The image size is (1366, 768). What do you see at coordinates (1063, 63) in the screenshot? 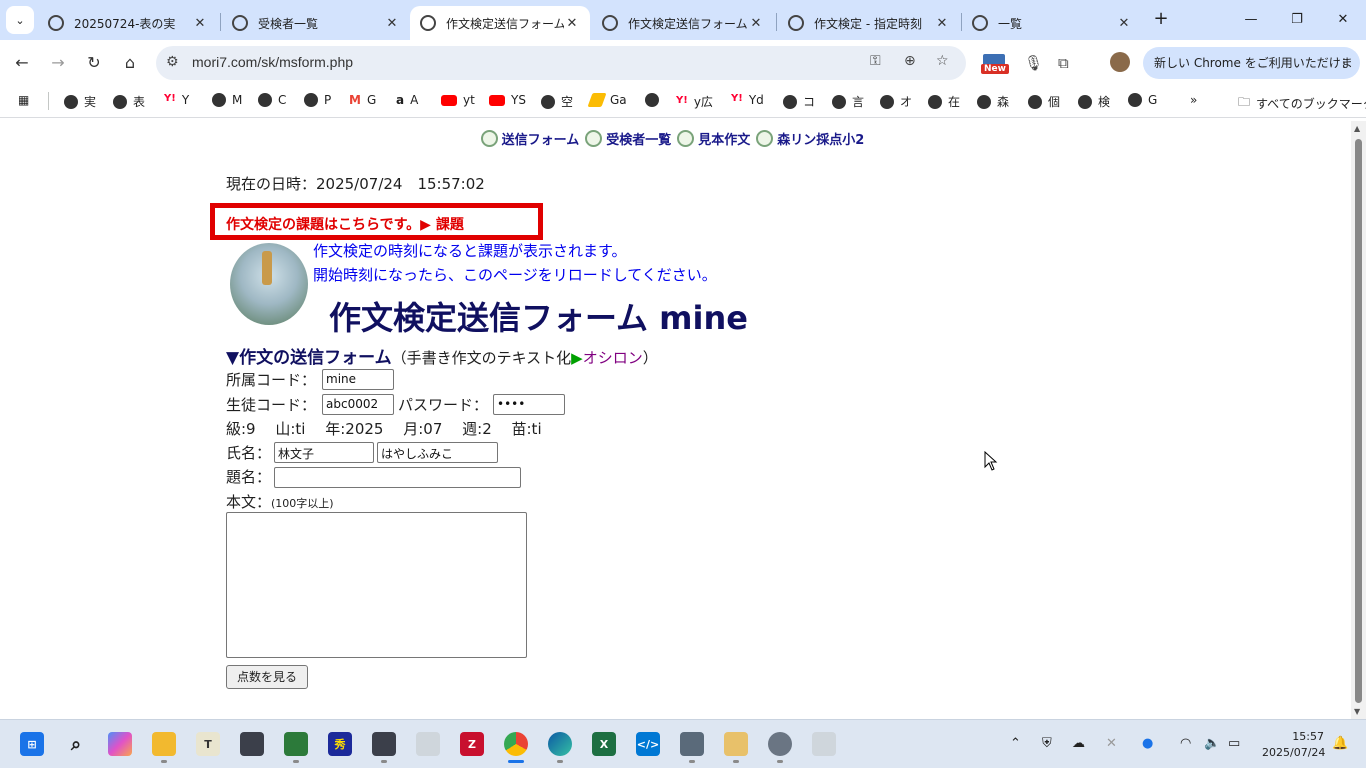
I see `extensions-puzzle-icon: ⧉` at bounding box center [1063, 63].